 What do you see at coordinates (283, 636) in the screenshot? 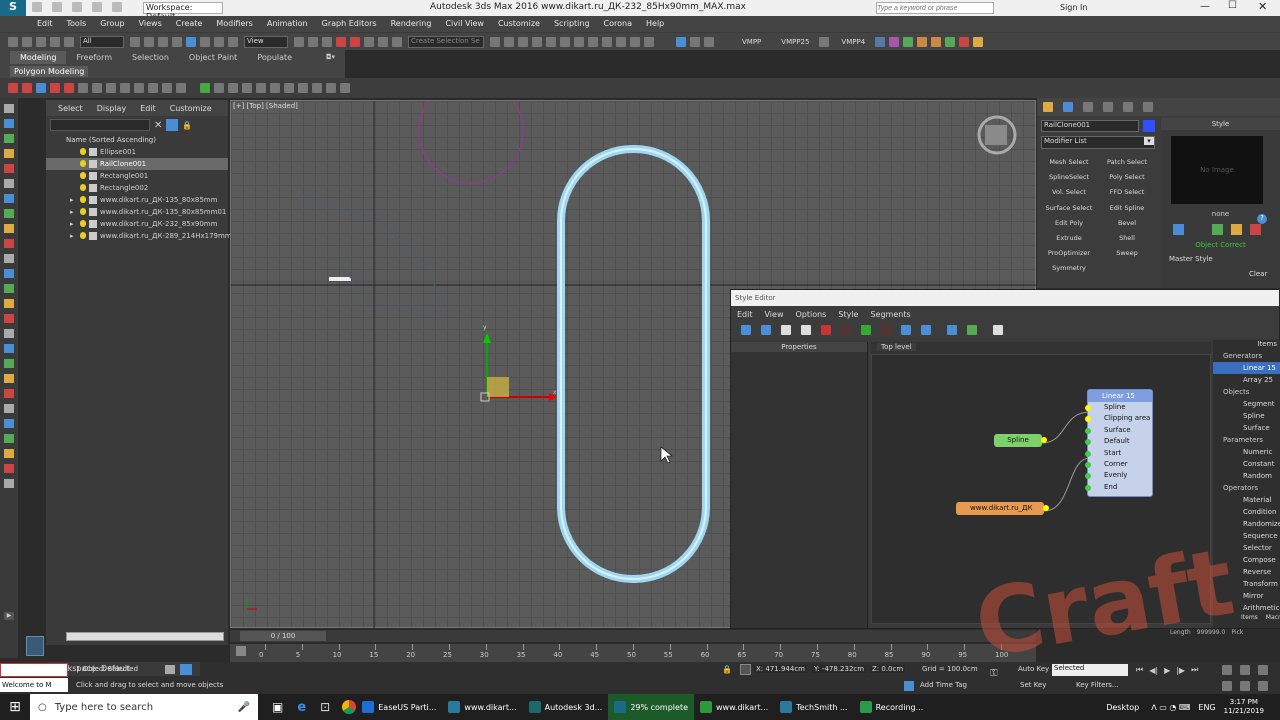
I see `time-slider-thumb: 0 / 100` at bounding box center [283, 636].